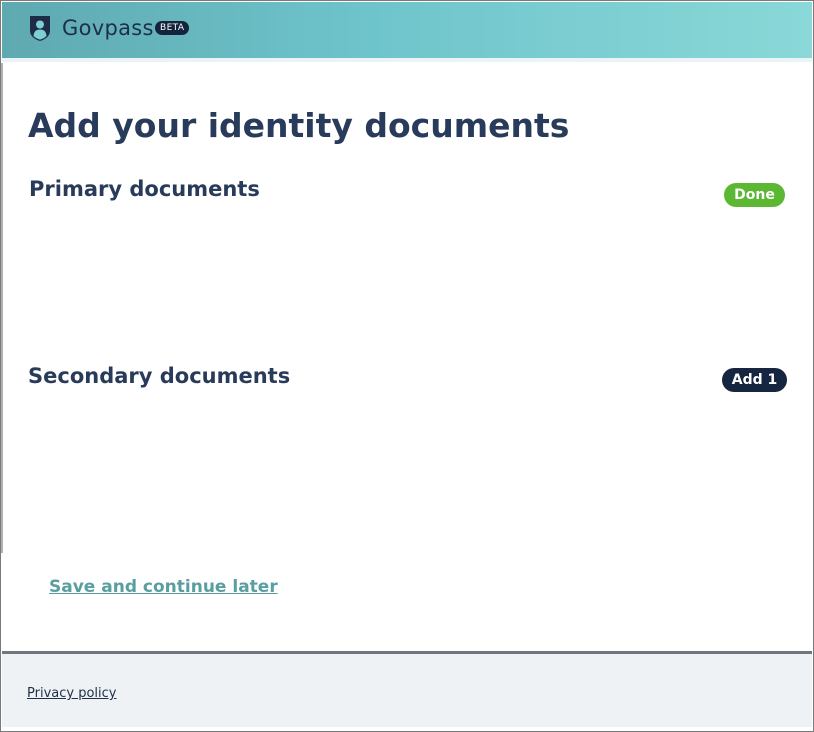  I want to click on left-edge-divider, so click(2, 308).